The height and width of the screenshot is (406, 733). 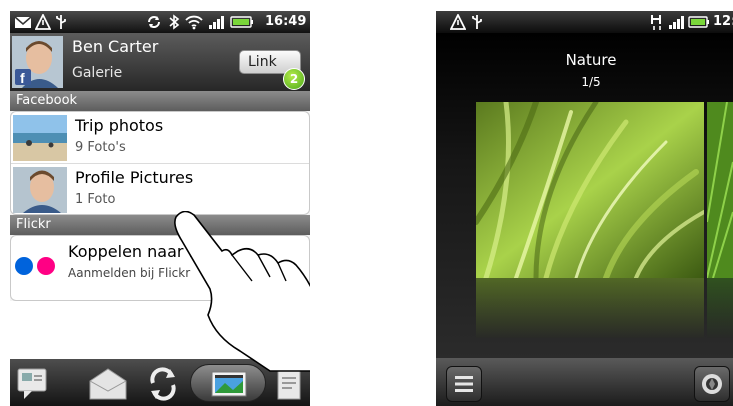 I want to click on list-menu-icon, so click(x=464, y=384).